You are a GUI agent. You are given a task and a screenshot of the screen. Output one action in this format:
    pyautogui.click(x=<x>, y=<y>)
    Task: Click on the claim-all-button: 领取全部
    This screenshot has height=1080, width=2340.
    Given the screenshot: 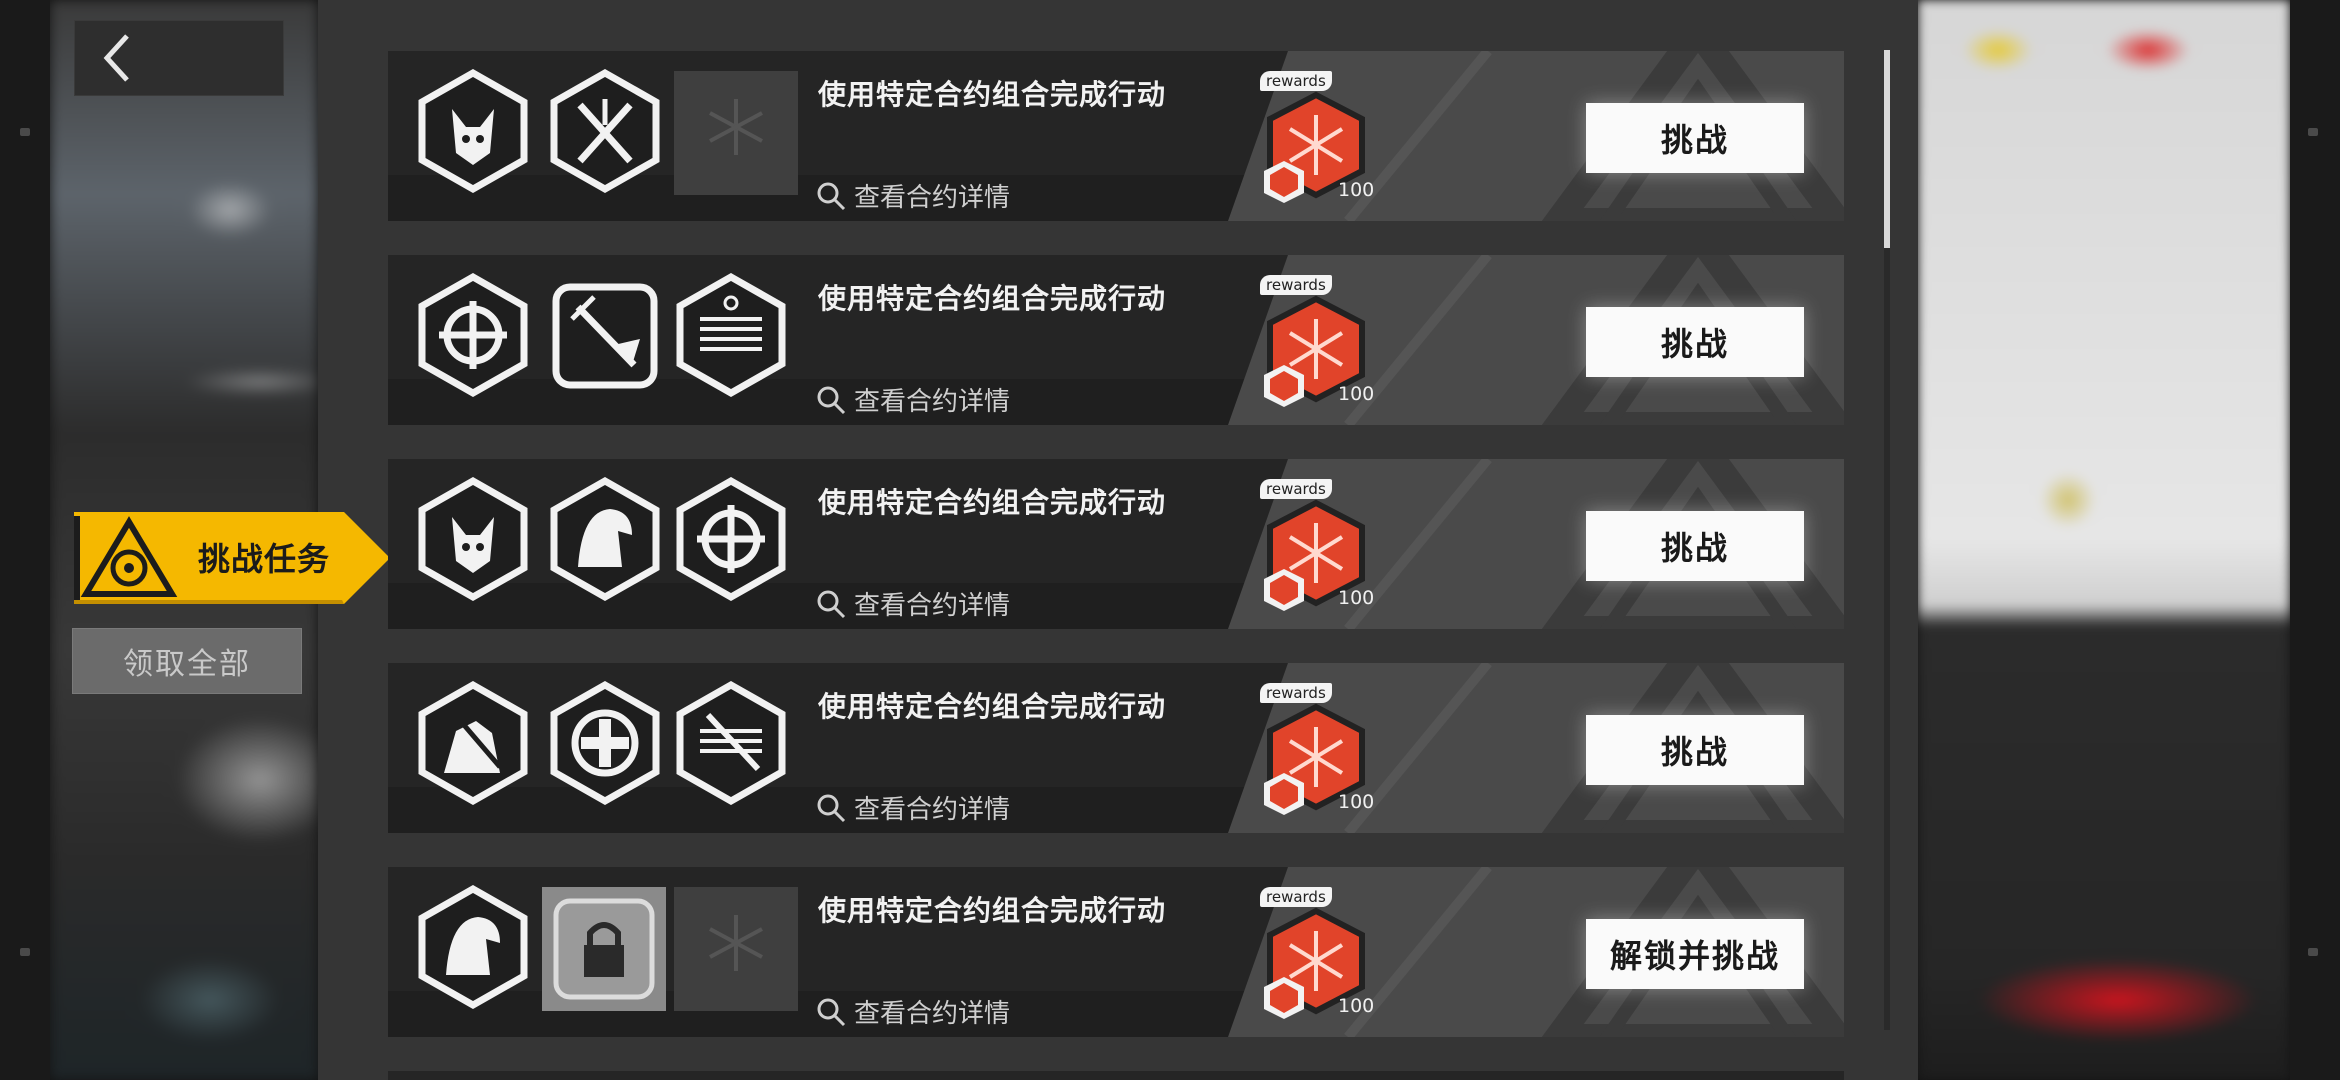 What is the action you would take?
    pyautogui.click(x=187, y=661)
    